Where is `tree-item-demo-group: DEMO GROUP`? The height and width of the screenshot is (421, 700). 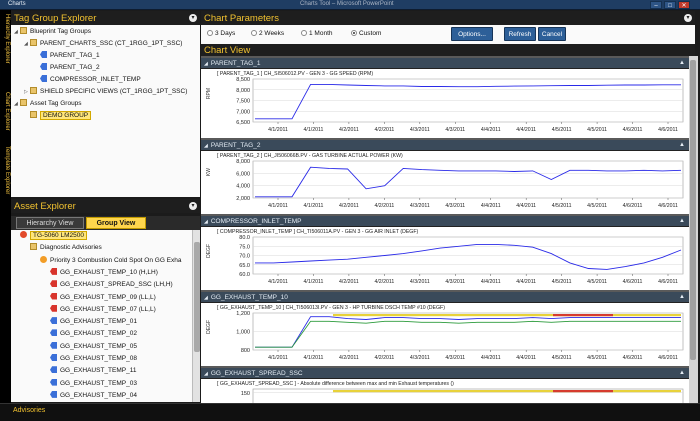
tree-item-demo-group: DEMO GROUP is located at coordinates (58, 115).